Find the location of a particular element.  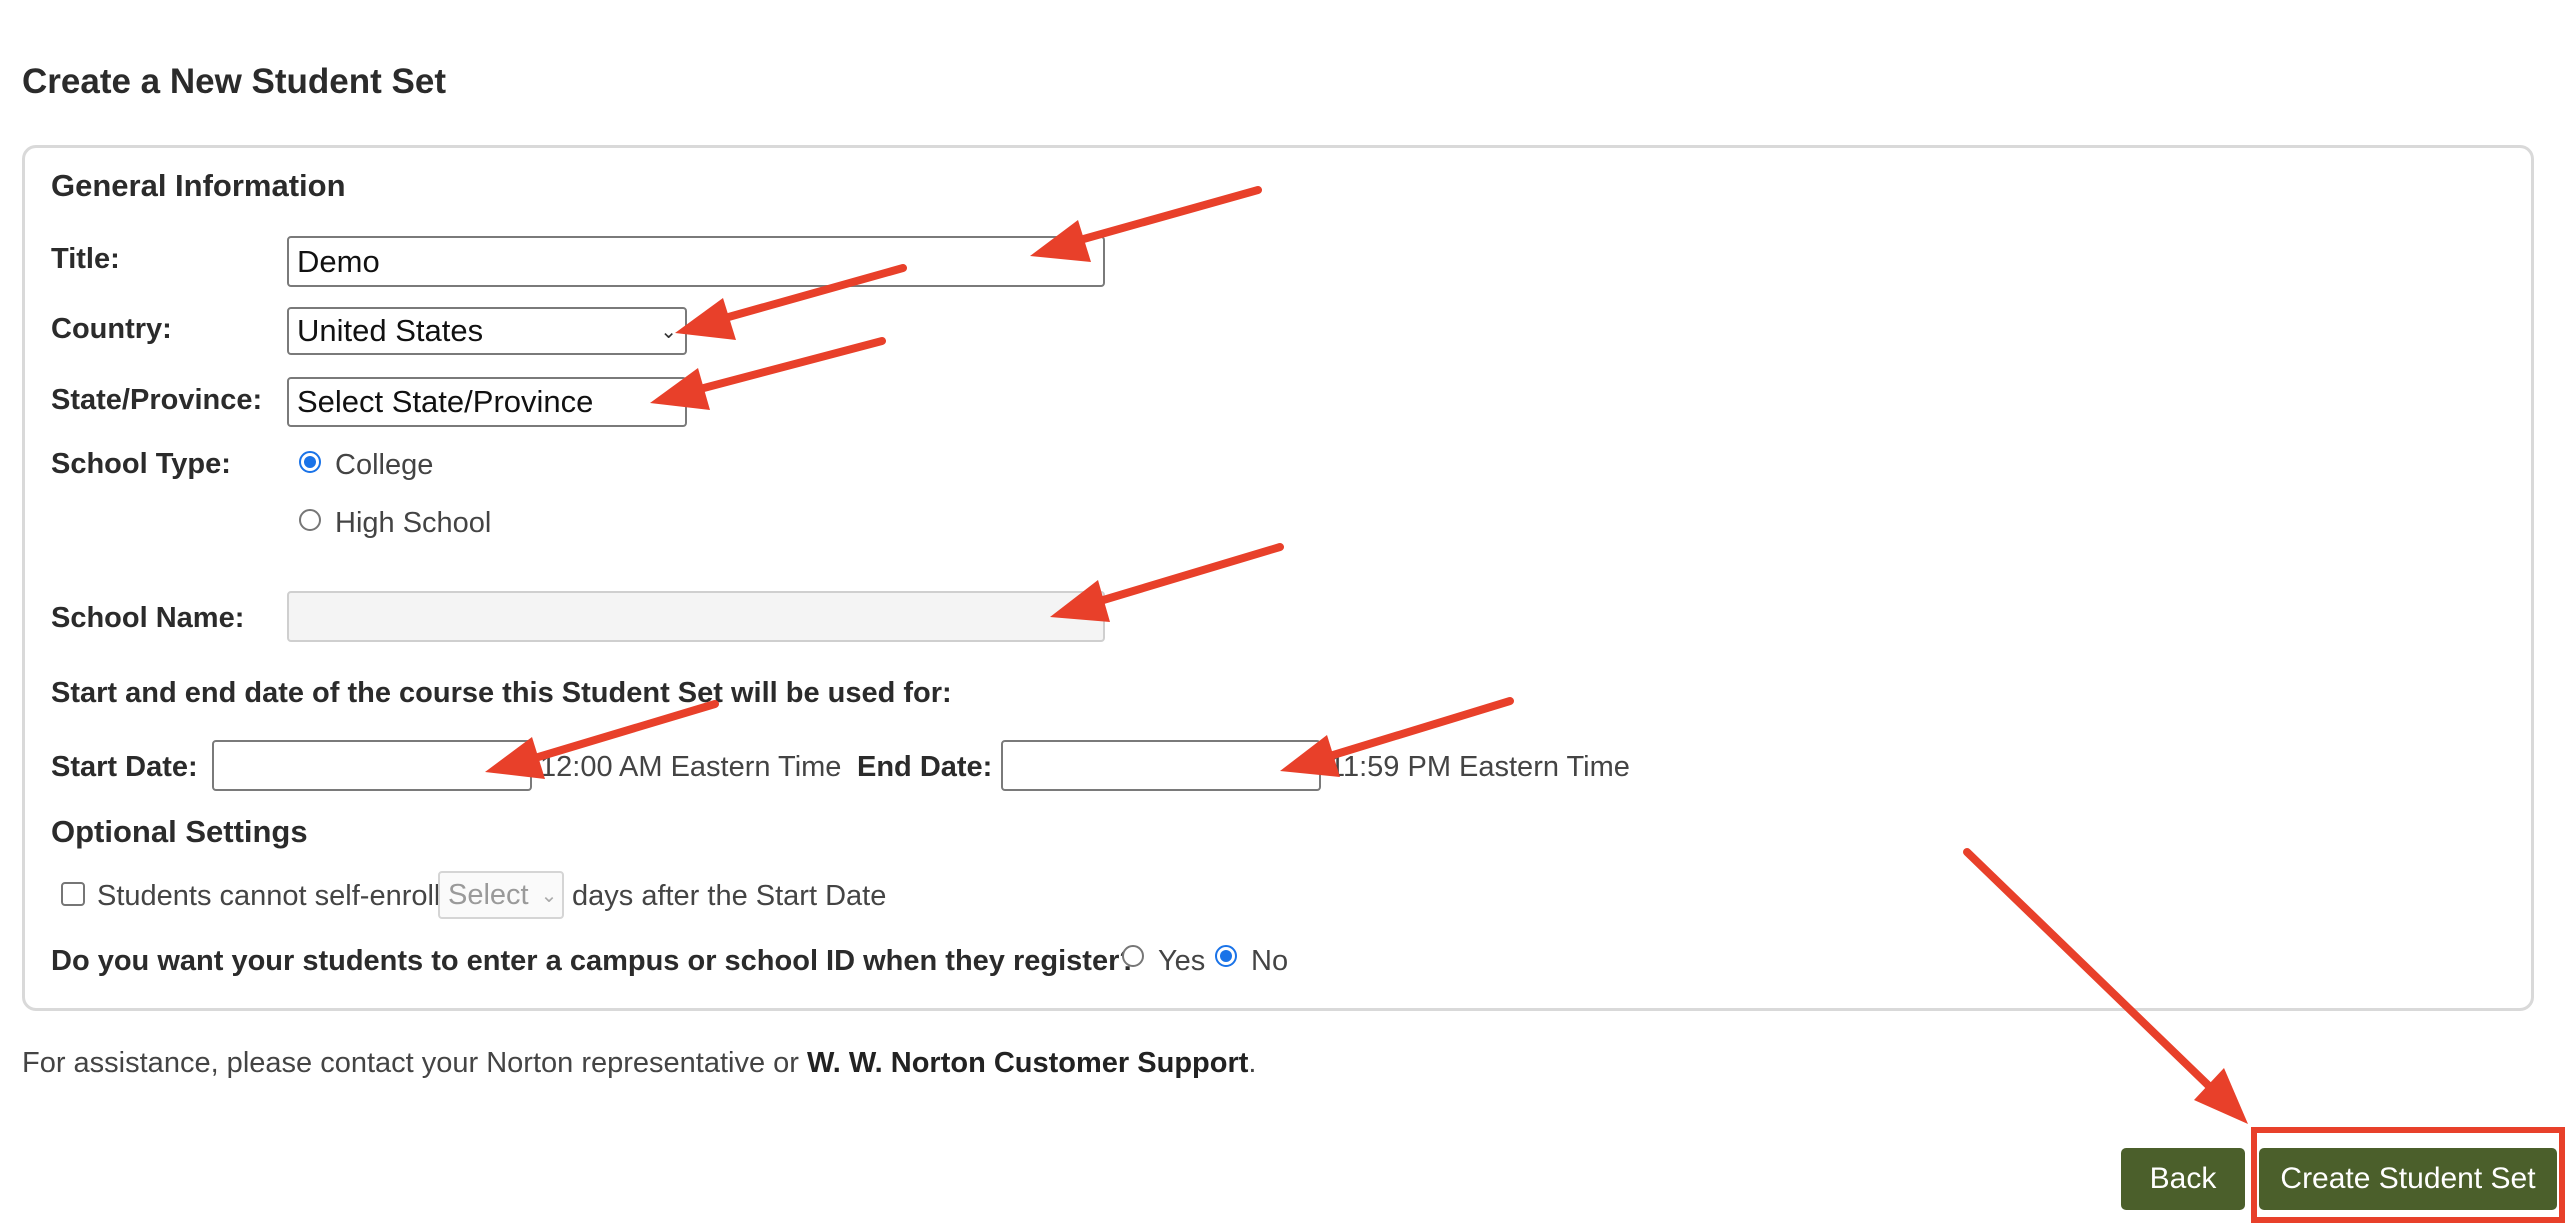

state-province-label: State/Province: is located at coordinates (157, 400).